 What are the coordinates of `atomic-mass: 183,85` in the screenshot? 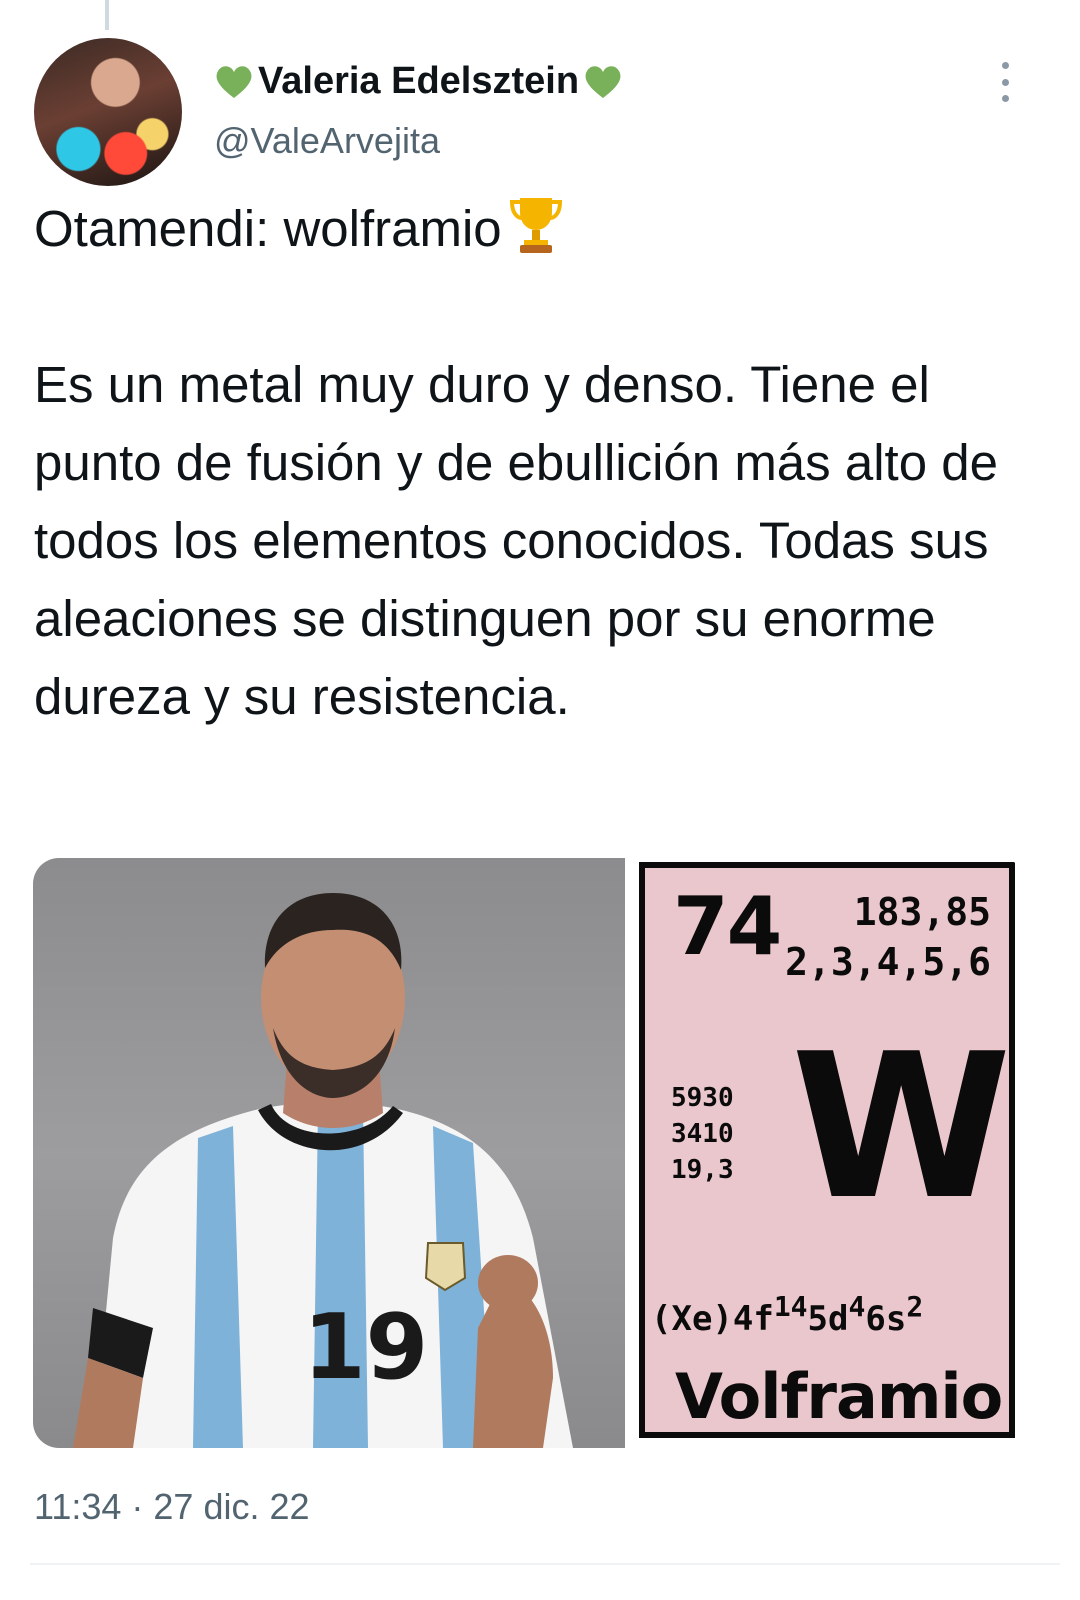 It's located at (922, 912).